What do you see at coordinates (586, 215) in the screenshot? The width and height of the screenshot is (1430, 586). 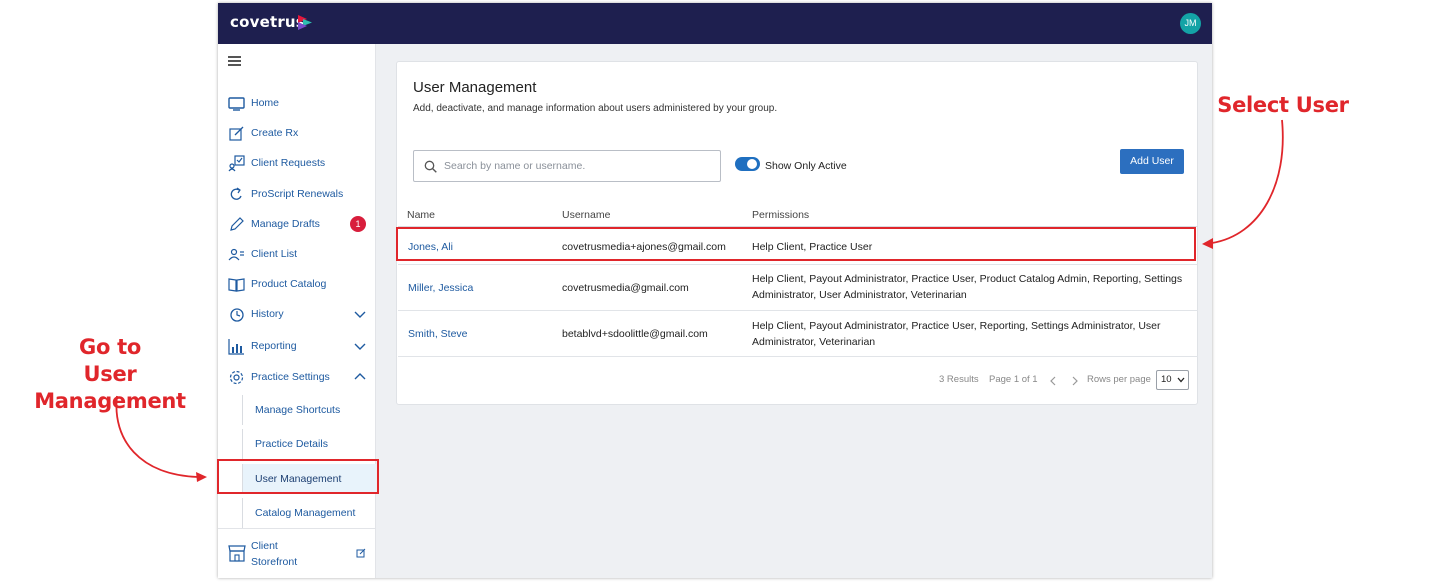 I see `column-header-username: Username` at bounding box center [586, 215].